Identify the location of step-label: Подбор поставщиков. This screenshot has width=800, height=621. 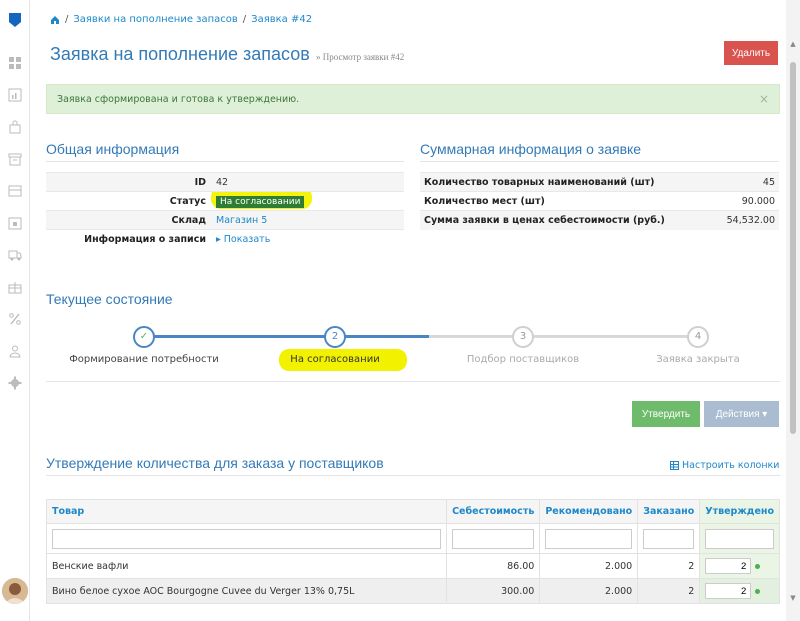
(523, 359).